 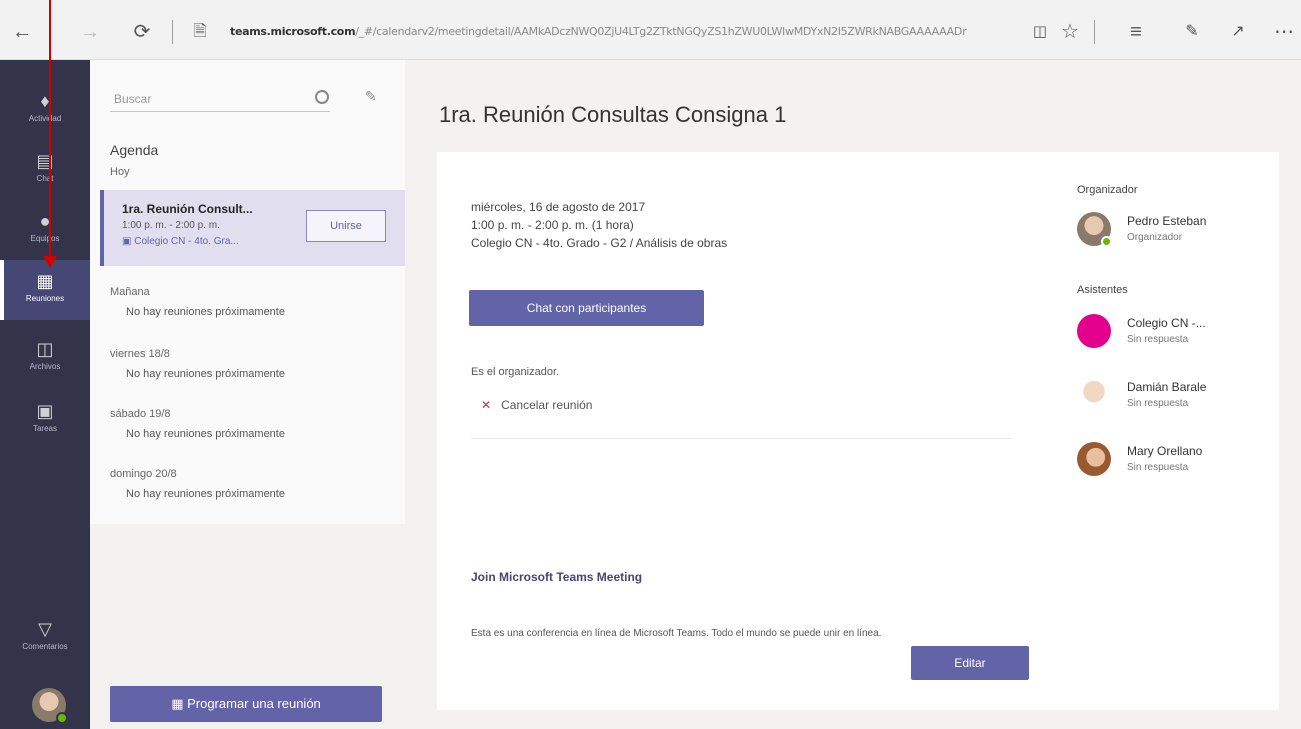 I want to click on files-icon: ◫, so click(x=45, y=349).